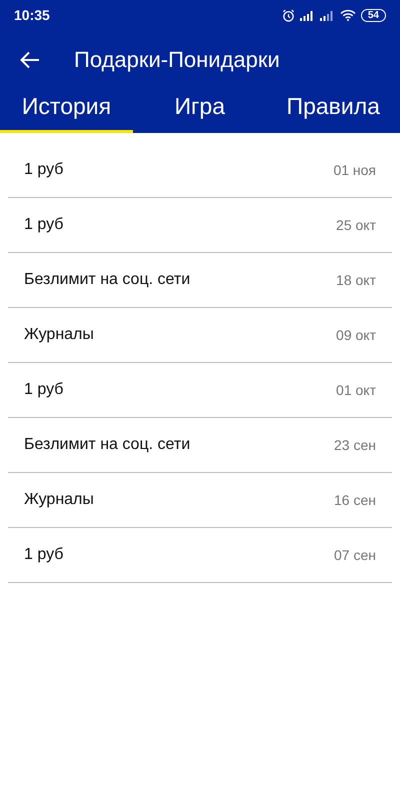 This screenshot has width=400, height=800. What do you see at coordinates (355, 555) in the screenshot?
I see `prize-date: 07 сен` at bounding box center [355, 555].